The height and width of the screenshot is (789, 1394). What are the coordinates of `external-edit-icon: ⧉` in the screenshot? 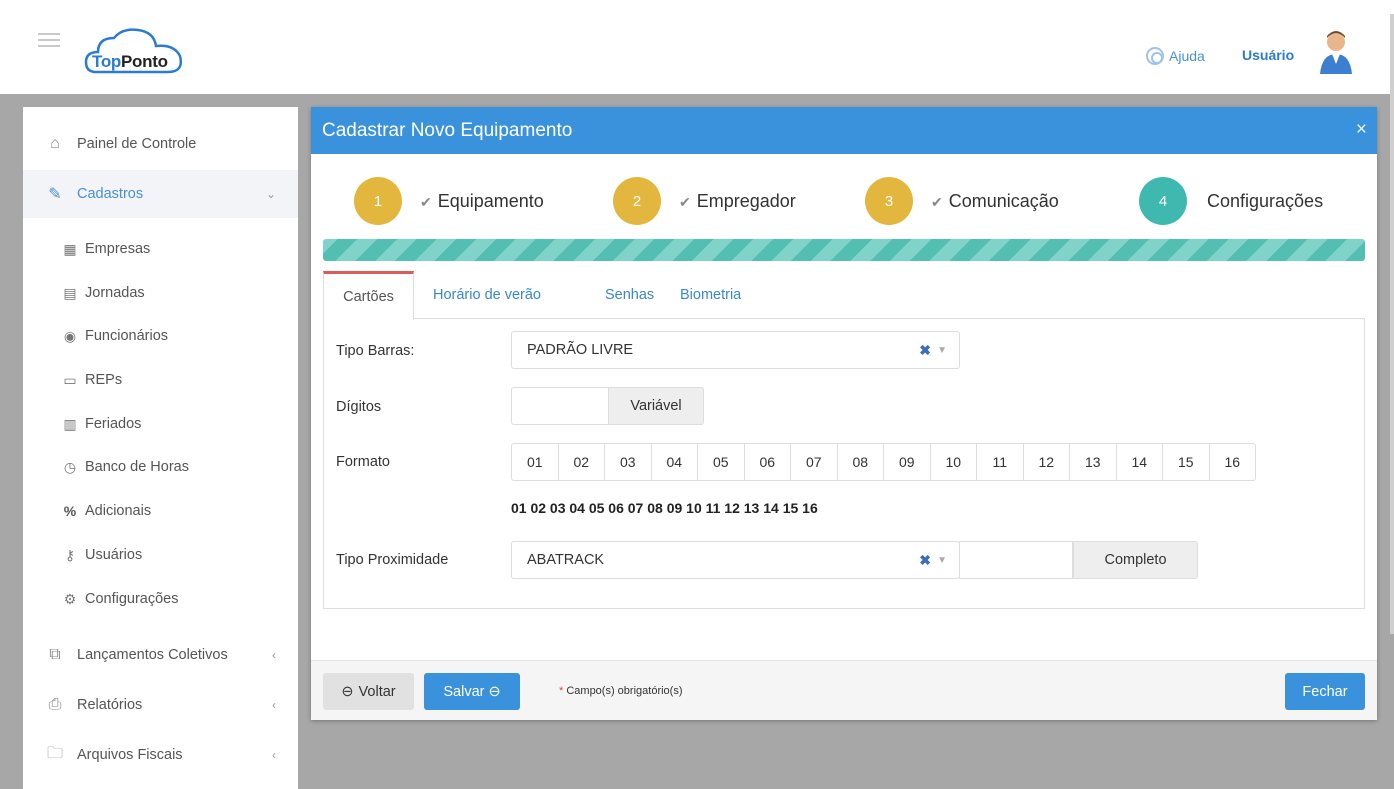 It's located at (55, 654).